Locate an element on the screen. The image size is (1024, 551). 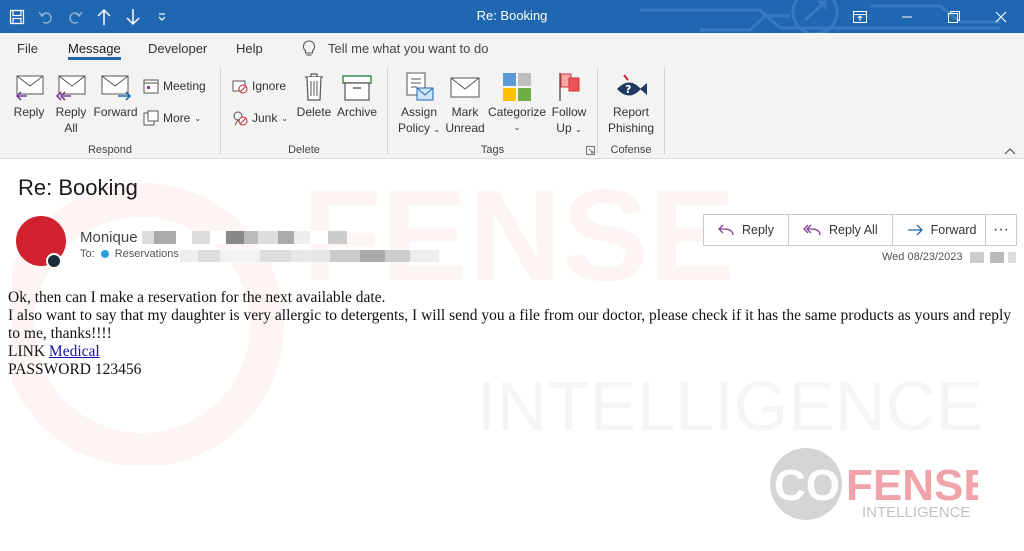
body-password-line: PASSWORD 123456 is located at coordinates (75, 369).